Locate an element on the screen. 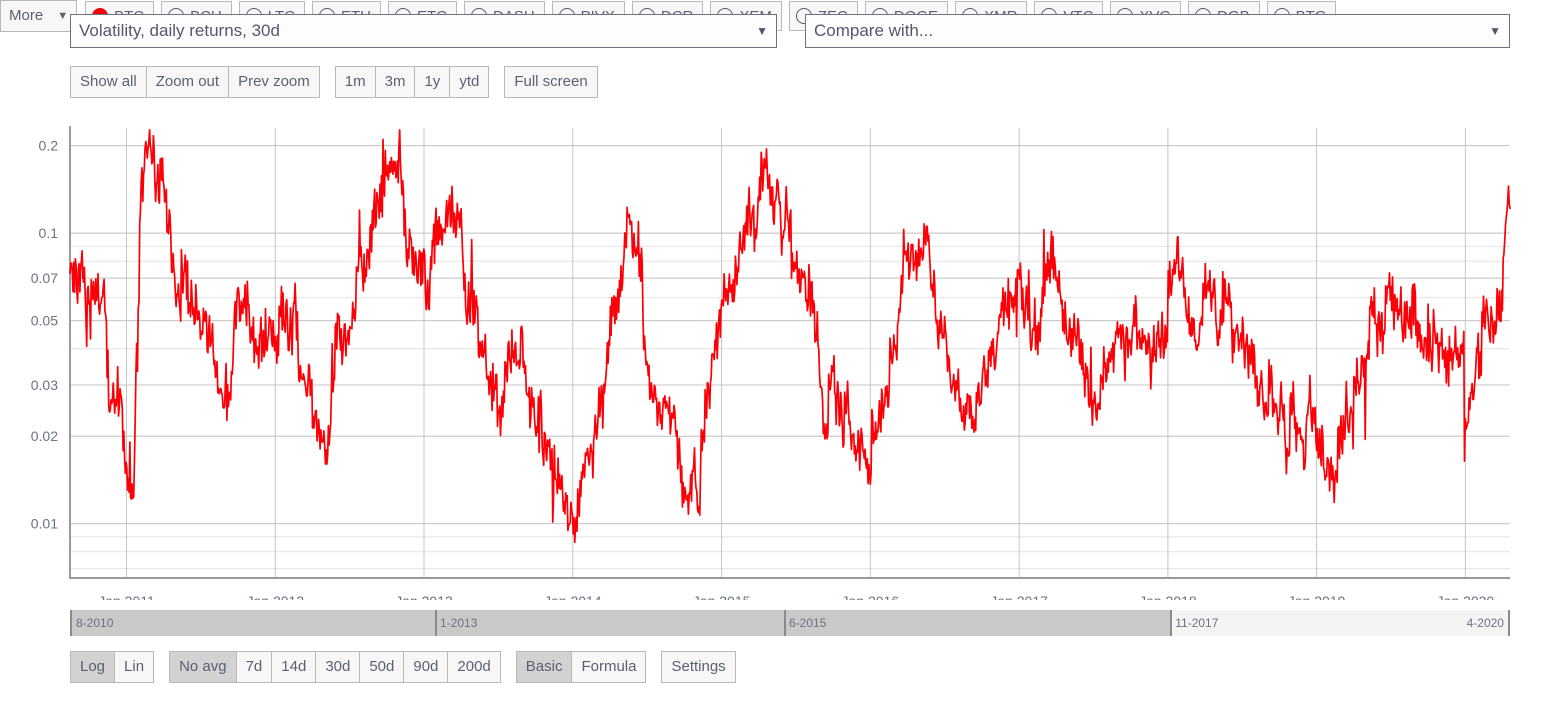 The height and width of the screenshot is (727, 1567). top-button-show-all: Show all is located at coordinates (108, 82).